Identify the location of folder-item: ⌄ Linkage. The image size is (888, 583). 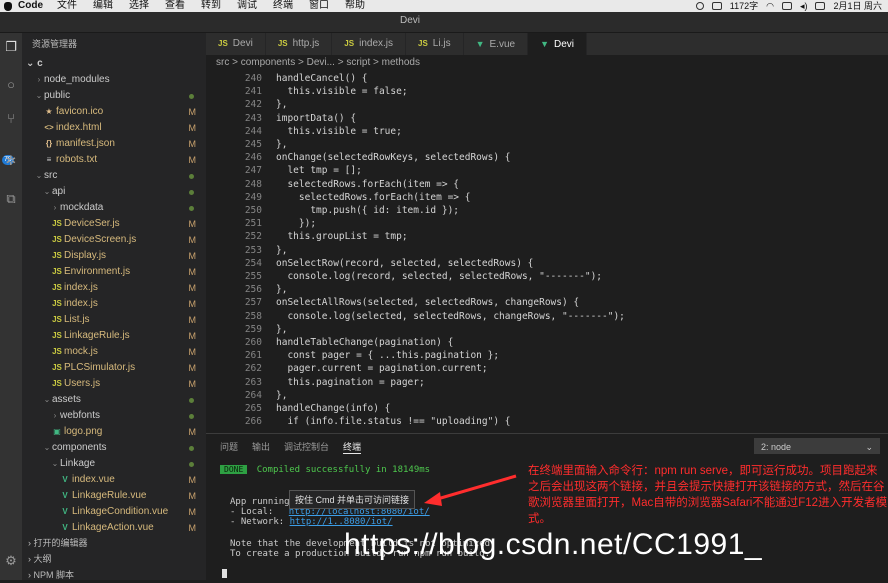
(114, 464).